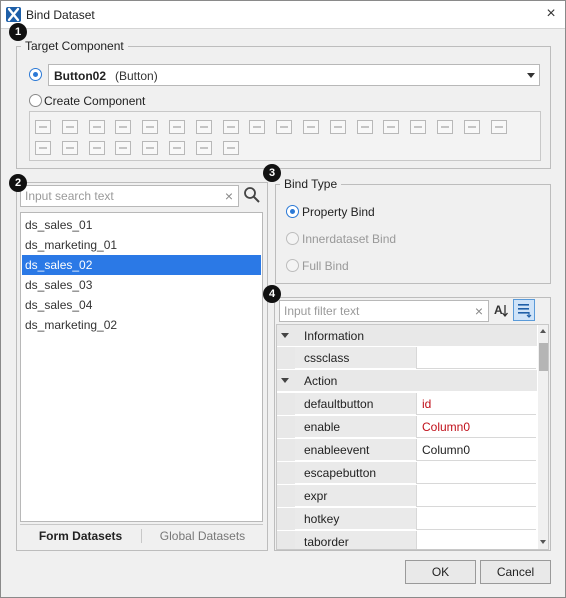 This screenshot has width=566, height=598. I want to click on target-component-legend: Target Component, so click(74, 46).